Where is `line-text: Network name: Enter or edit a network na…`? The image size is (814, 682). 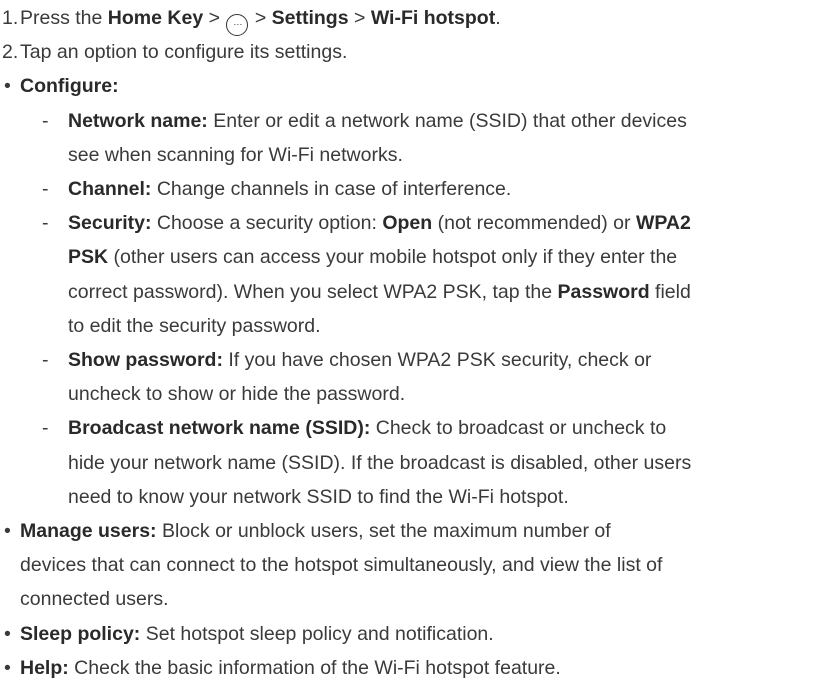 line-text: Network name: Enter or edit a network na… is located at coordinates (377, 121).